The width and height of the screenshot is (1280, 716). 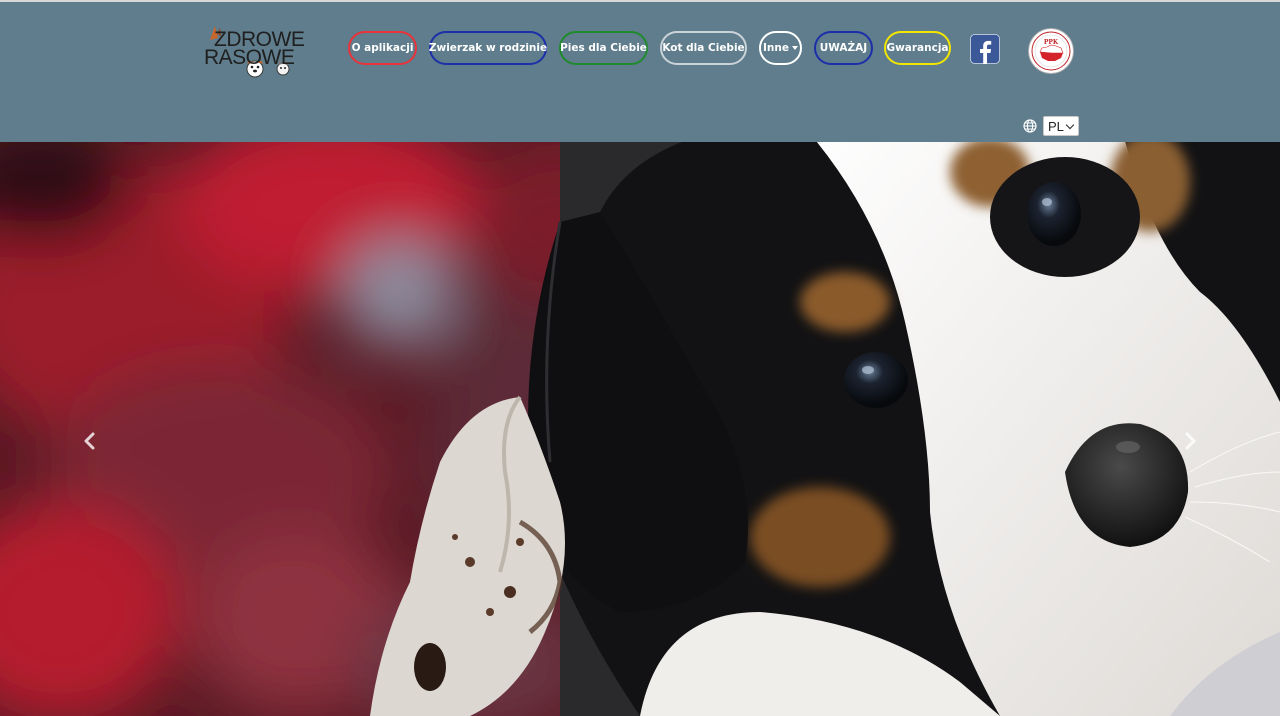 I want to click on language-select-value: PL, so click(x=1056, y=126).